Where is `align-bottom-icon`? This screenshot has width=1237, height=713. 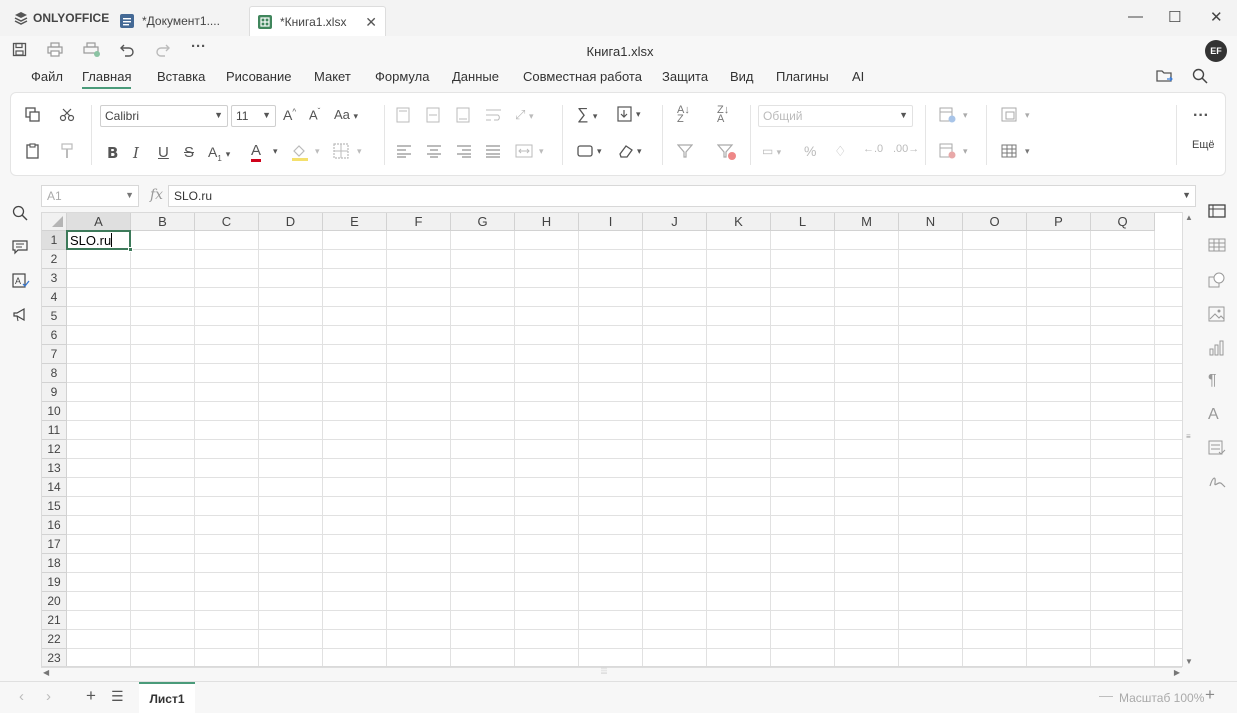
align-bottom-icon is located at coordinates (463, 116).